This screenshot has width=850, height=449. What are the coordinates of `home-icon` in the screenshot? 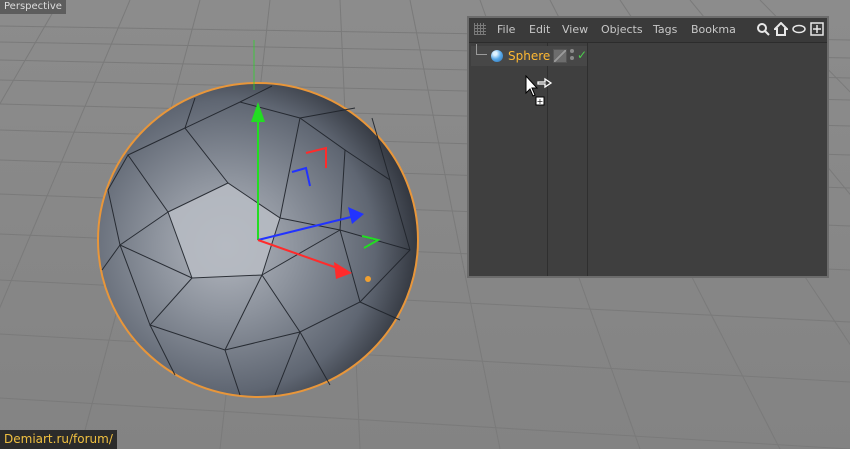 It's located at (781, 29).